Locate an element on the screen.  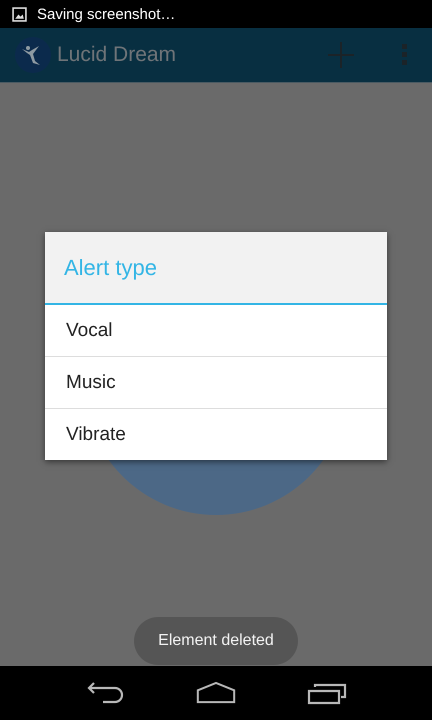
dialog-option: Vibrate is located at coordinates (216, 434).